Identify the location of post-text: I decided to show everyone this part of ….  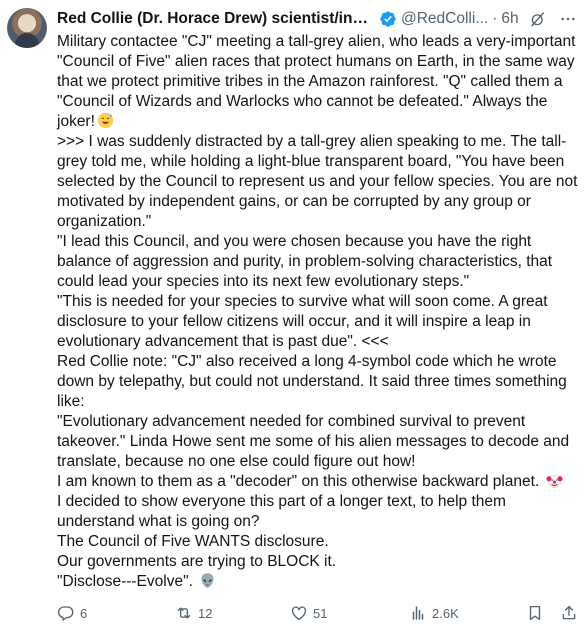
(284, 511).